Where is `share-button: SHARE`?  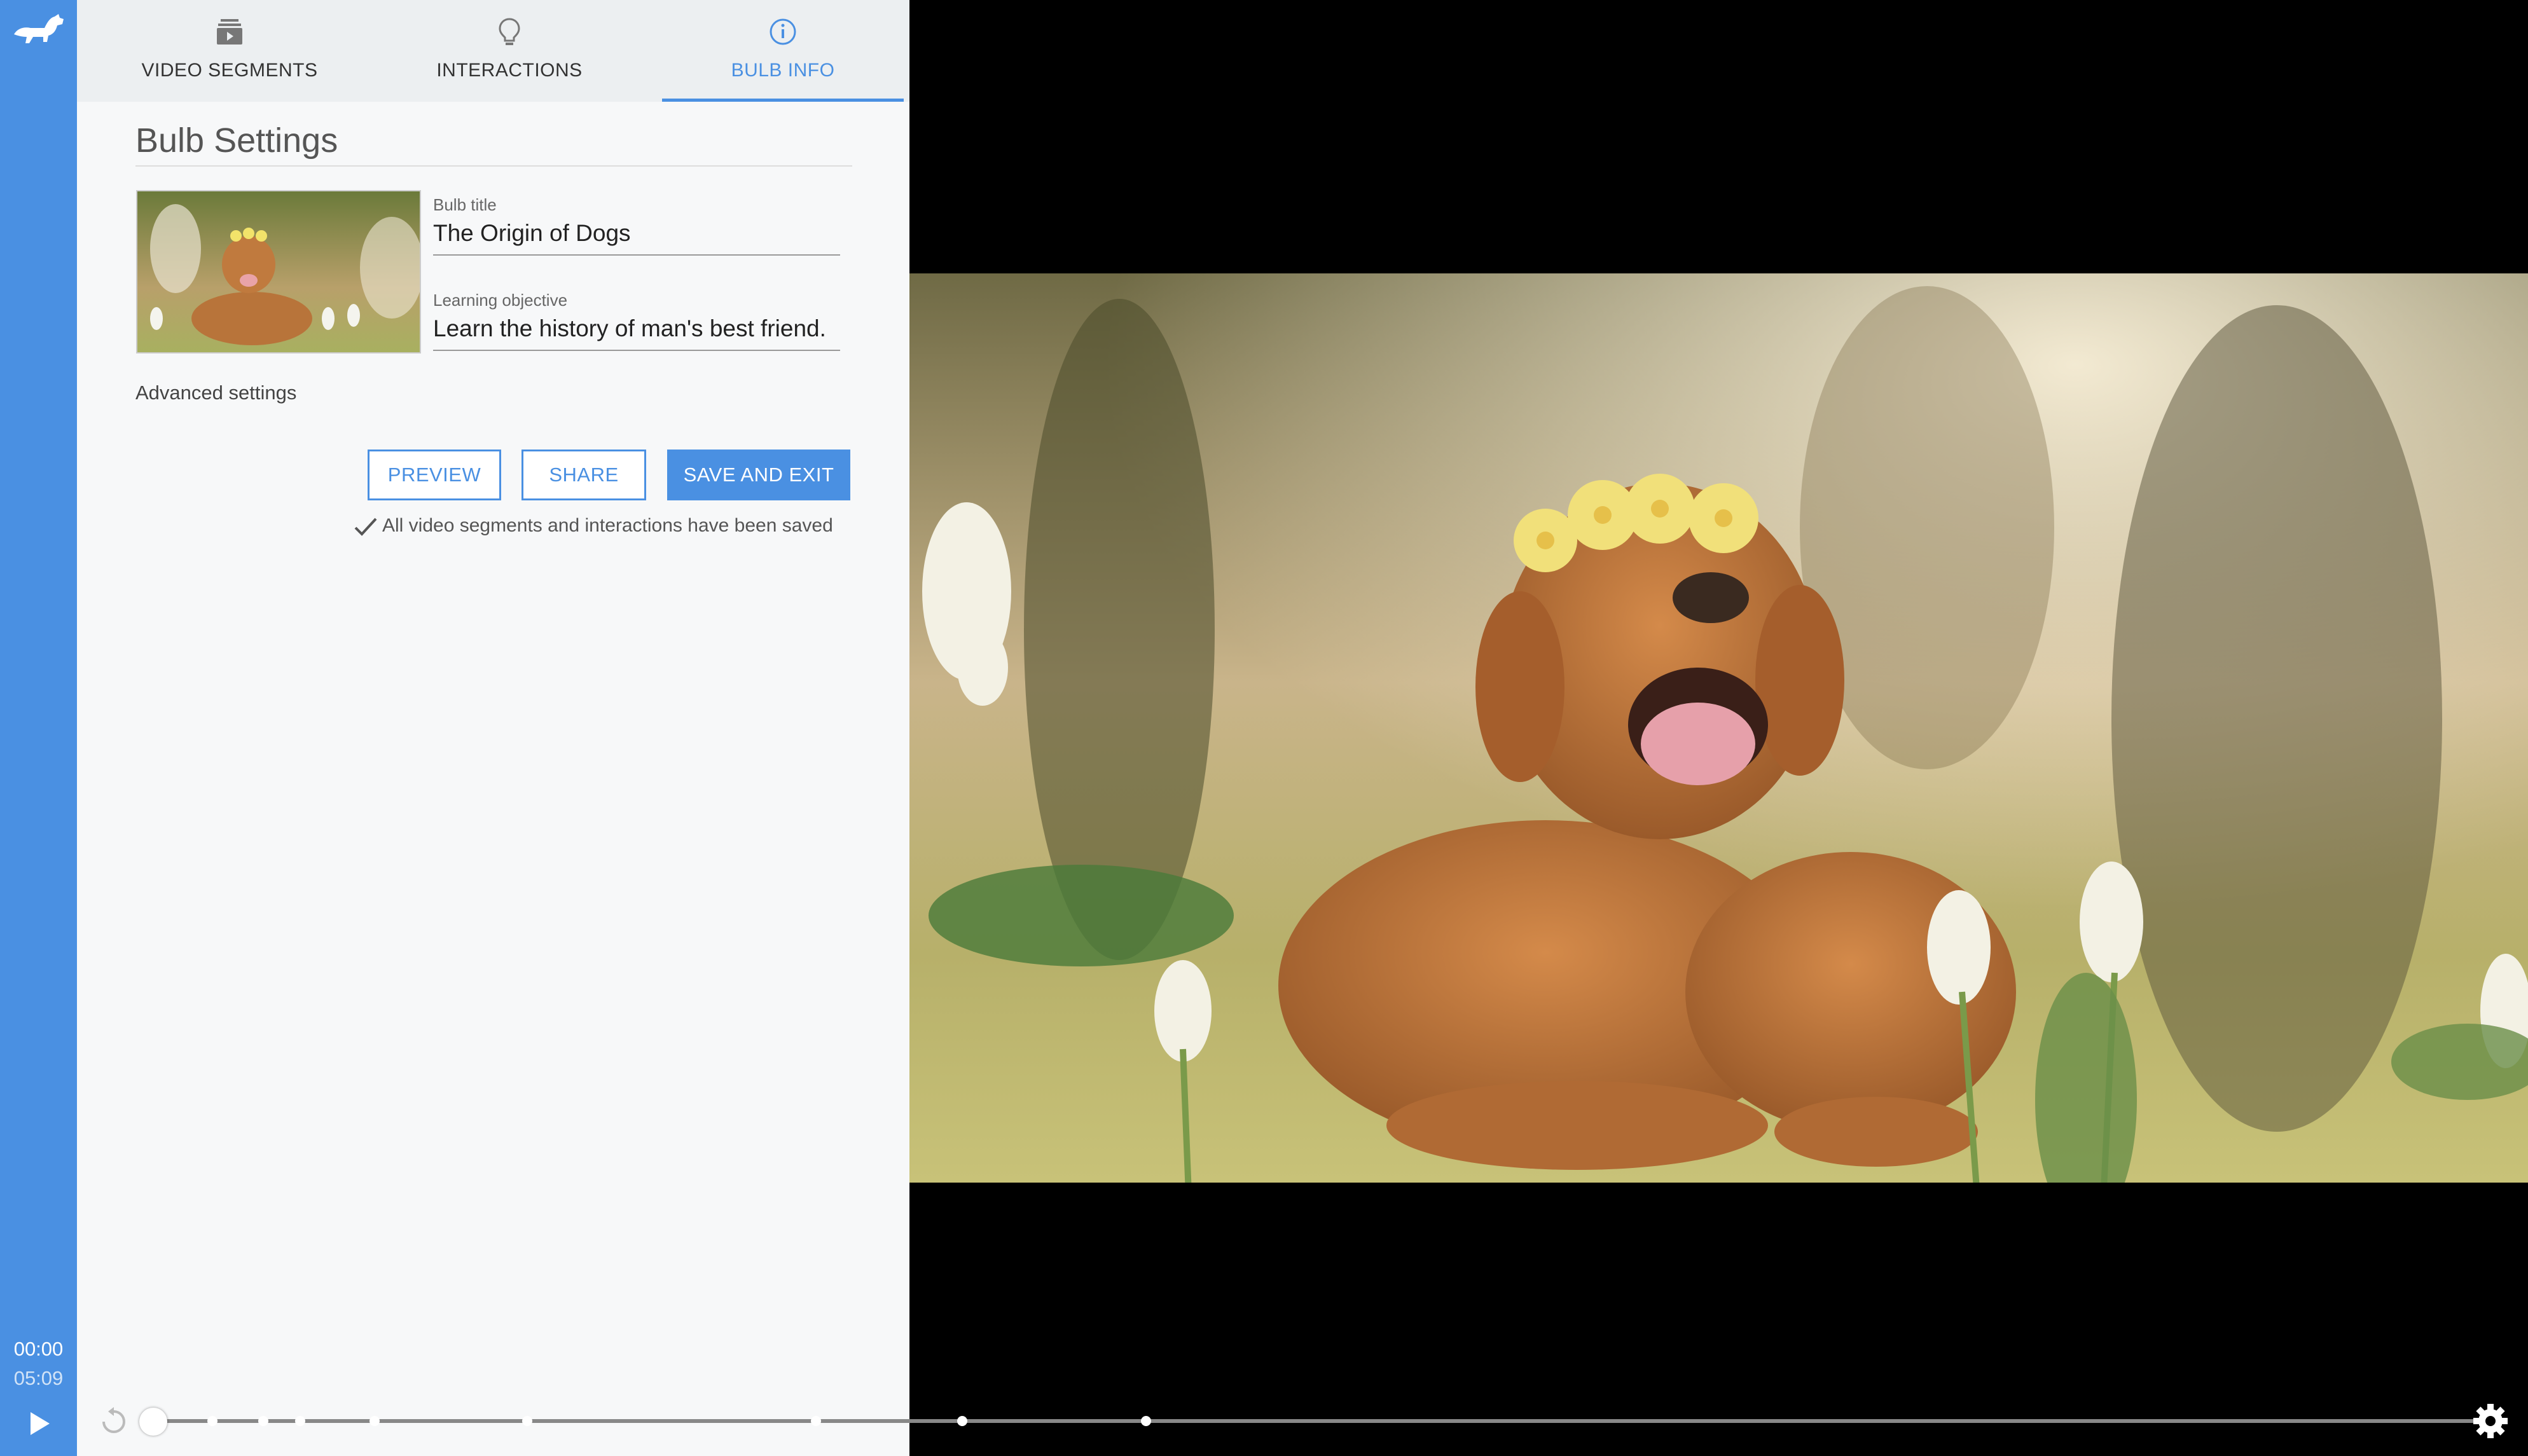
share-button: SHARE is located at coordinates (583, 475).